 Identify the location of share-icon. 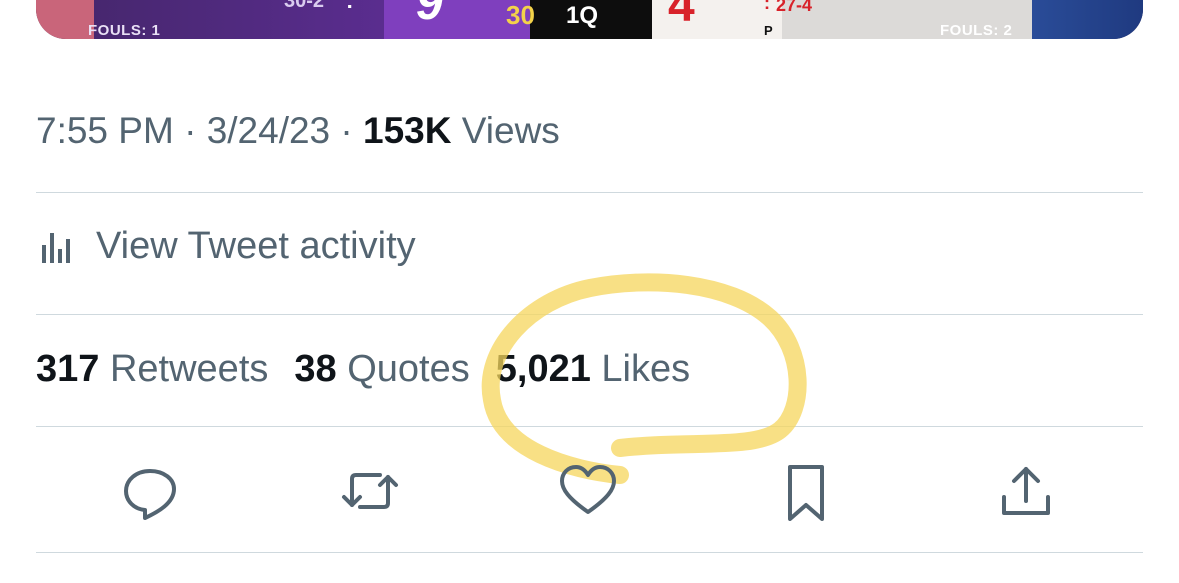
(1026, 491).